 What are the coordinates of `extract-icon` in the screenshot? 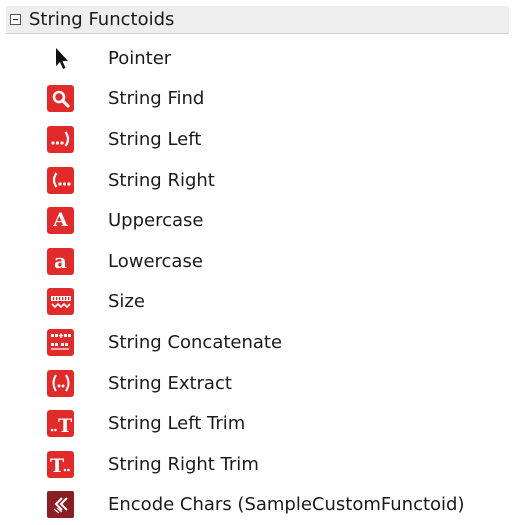 It's located at (60, 383).